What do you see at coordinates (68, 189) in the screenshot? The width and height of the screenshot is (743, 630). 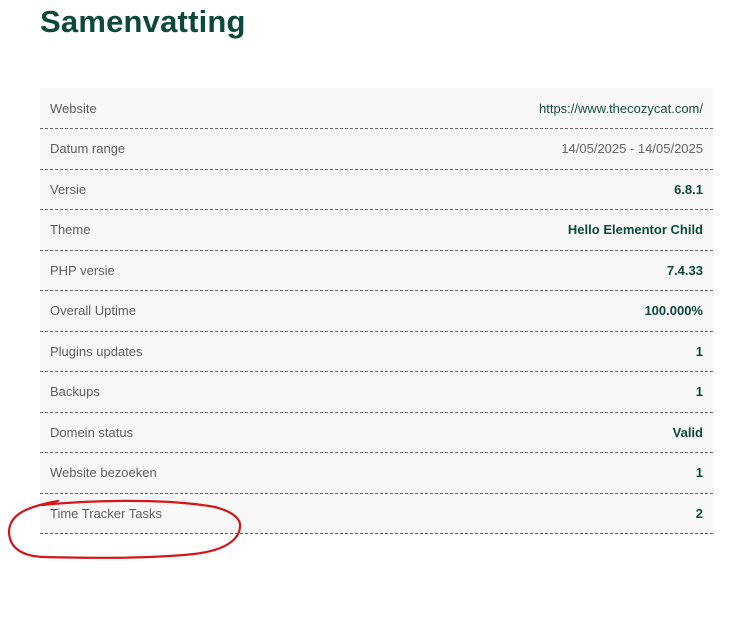 I see `version-label: Versie` at bounding box center [68, 189].